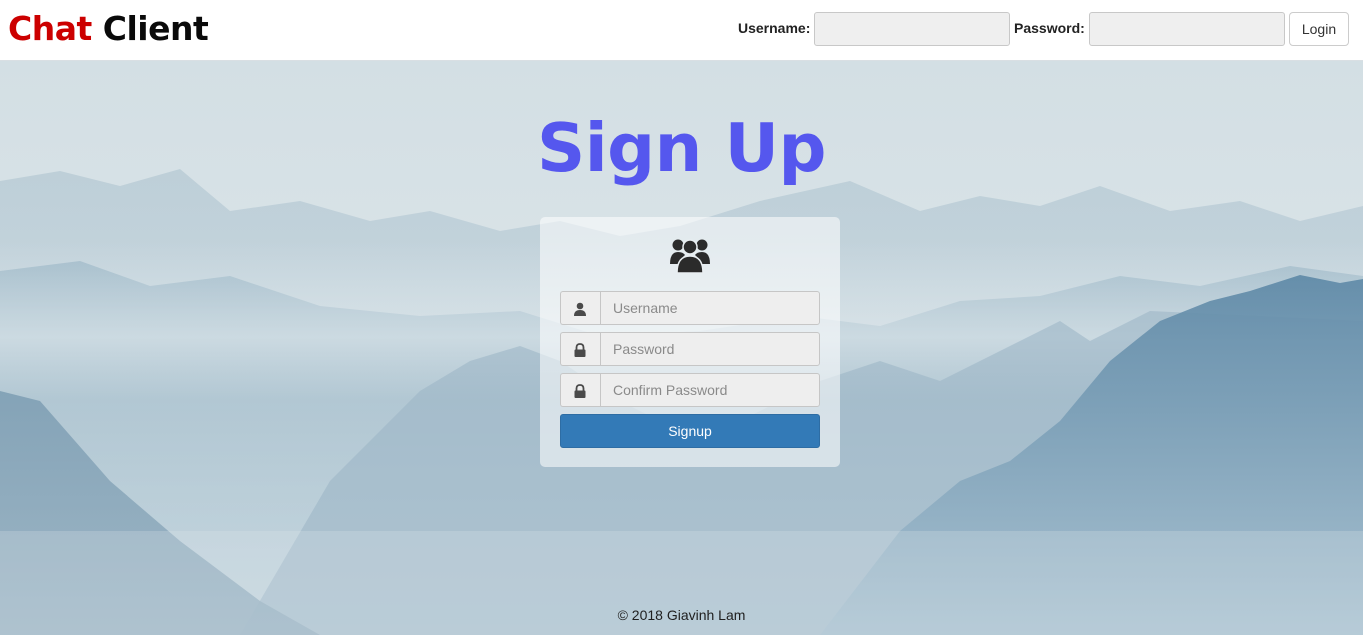 The image size is (1363, 635). I want to click on signup-password-field, so click(690, 349).